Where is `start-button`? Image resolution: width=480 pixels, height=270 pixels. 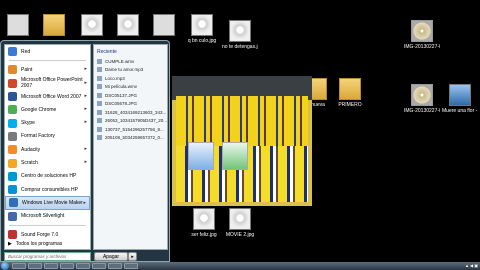
start-button is located at coordinates (5, 266).